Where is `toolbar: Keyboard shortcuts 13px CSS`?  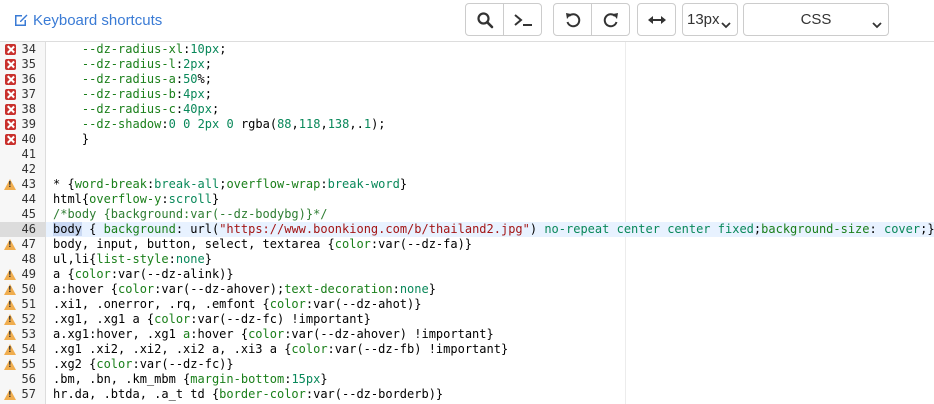 toolbar: Keyboard shortcuts 13px CSS is located at coordinates (467, 21).